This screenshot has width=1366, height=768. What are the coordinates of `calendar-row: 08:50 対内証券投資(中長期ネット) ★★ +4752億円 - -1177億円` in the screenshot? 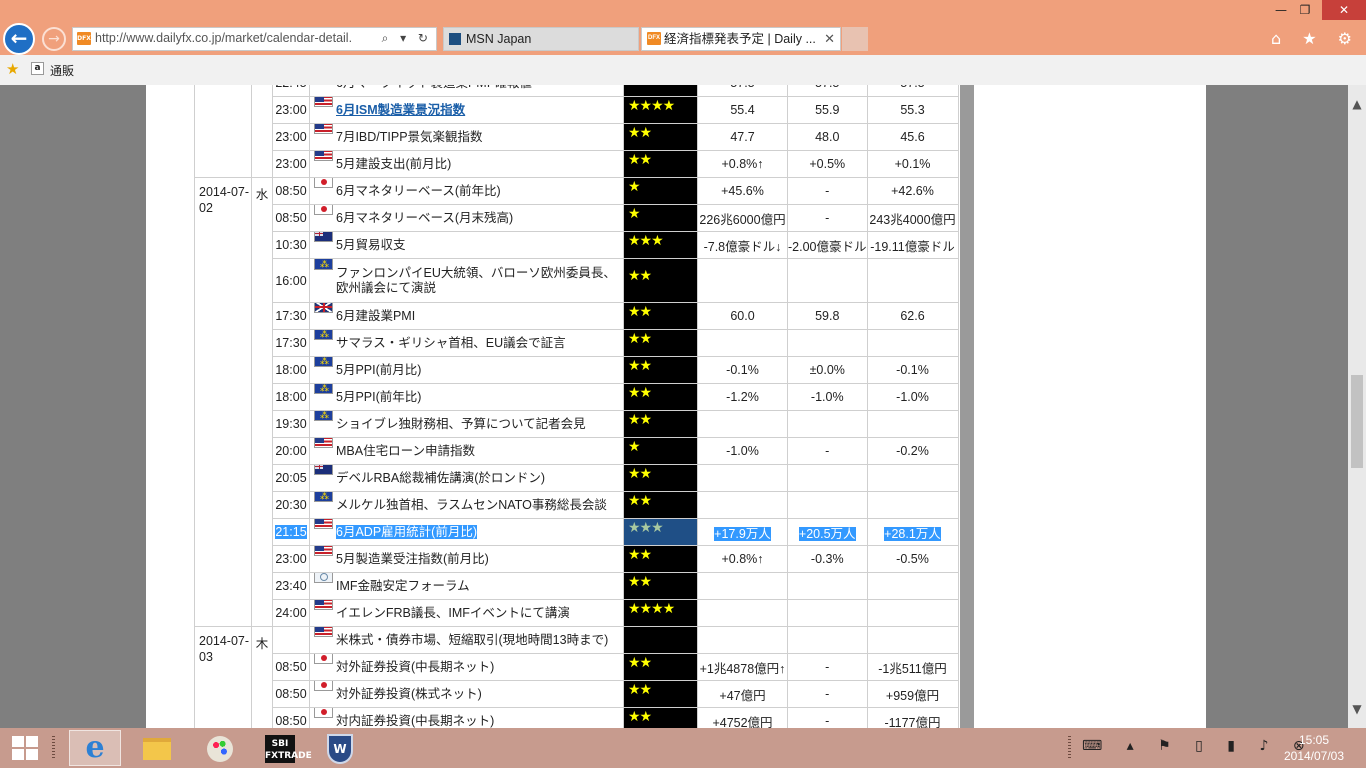 It's located at (577, 717).